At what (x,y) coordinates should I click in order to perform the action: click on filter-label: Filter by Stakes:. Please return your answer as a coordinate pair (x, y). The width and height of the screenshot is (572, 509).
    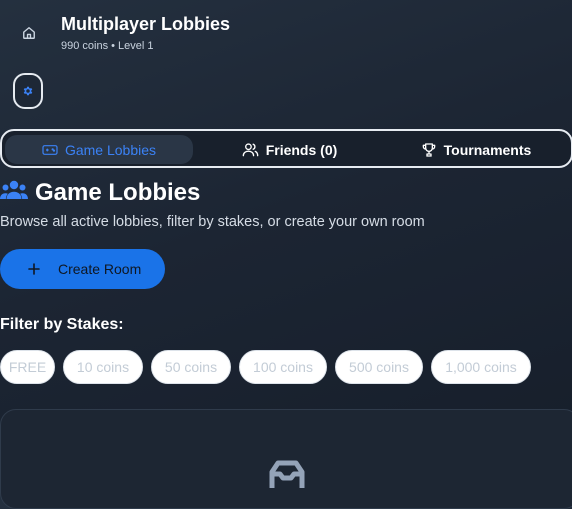
    Looking at the image, I should click on (62, 324).